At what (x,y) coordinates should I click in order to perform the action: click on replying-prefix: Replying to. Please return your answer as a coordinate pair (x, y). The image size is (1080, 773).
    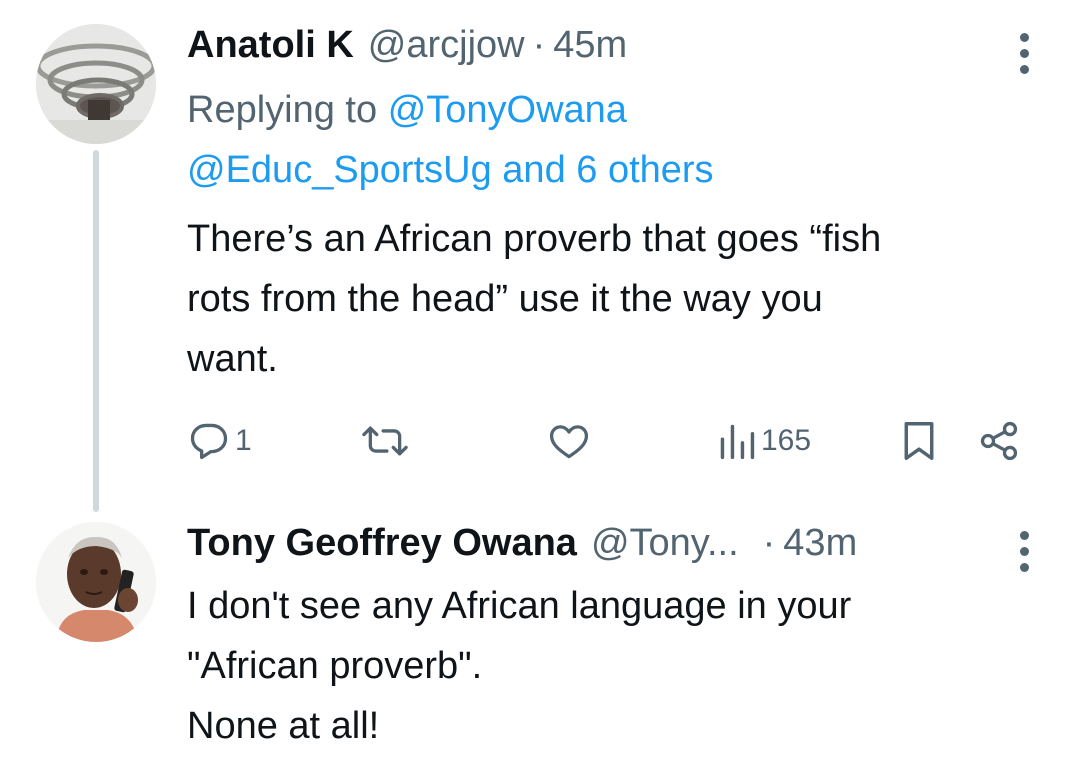
    Looking at the image, I should click on (282, 110).